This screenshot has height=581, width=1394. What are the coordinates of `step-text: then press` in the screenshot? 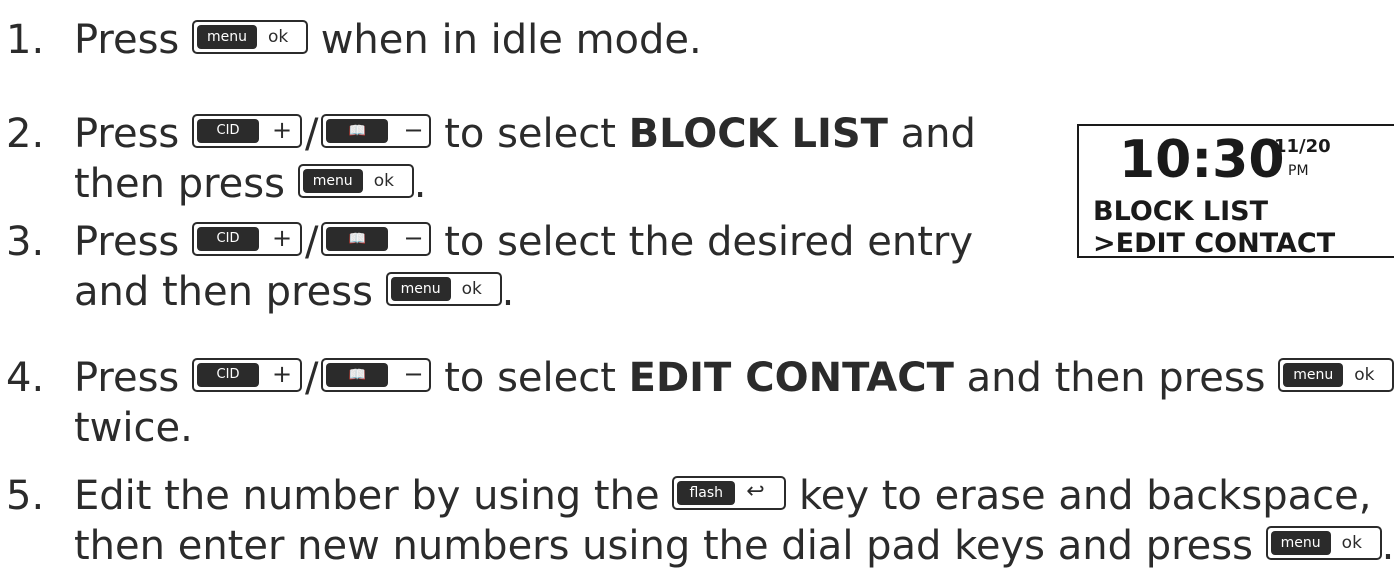 It's located at (179, 184).